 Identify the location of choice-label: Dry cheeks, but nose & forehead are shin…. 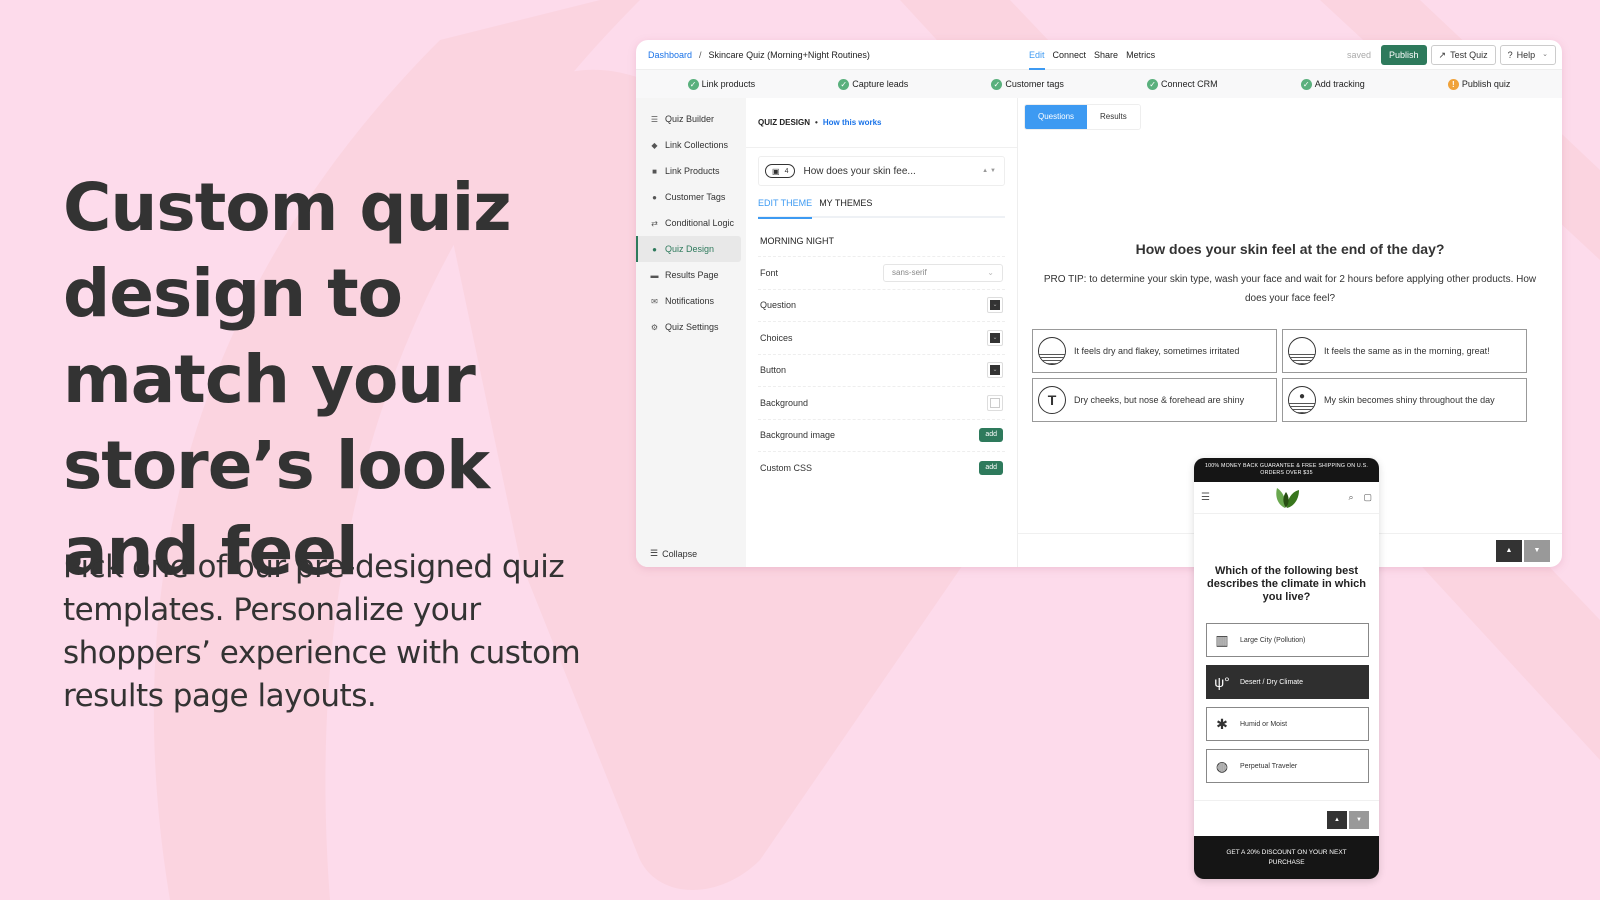
(1159, 400).